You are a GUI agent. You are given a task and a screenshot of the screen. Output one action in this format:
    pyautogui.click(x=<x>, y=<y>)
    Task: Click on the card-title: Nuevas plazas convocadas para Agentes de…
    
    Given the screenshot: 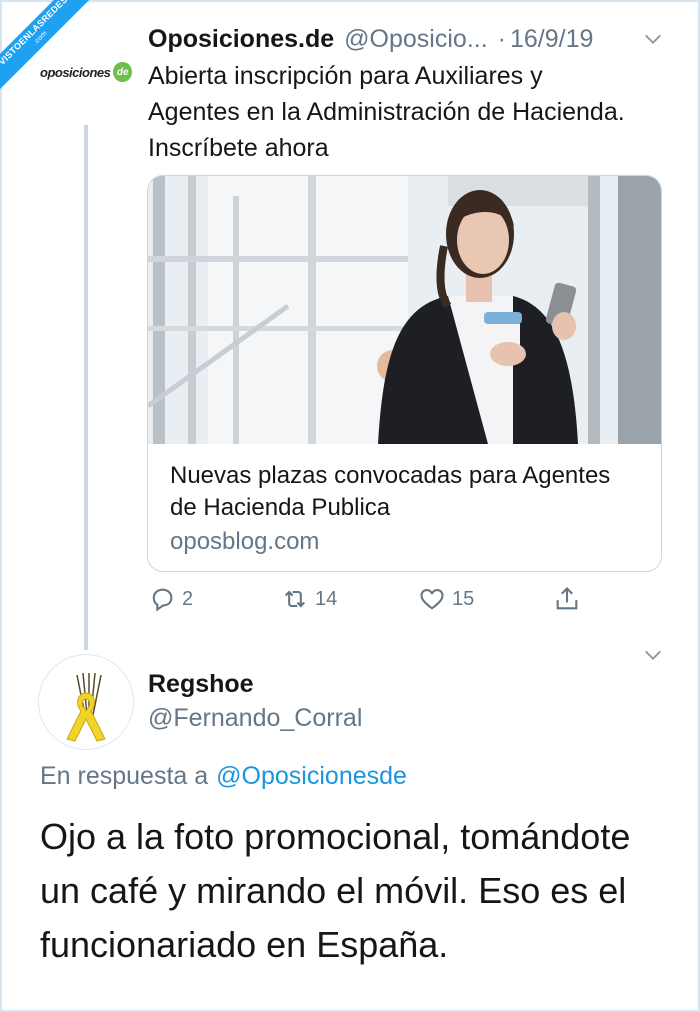 What is the action you would take?
    pyautogui.click(x=390, y=491)
    